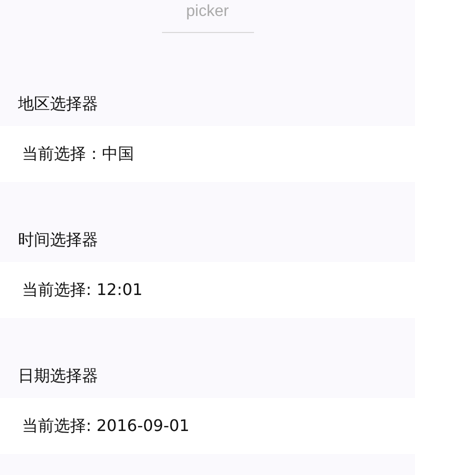  Describe the element at coordinates (58, 376) in the screenshot. I see `section-title: 日期选择器` at that location.